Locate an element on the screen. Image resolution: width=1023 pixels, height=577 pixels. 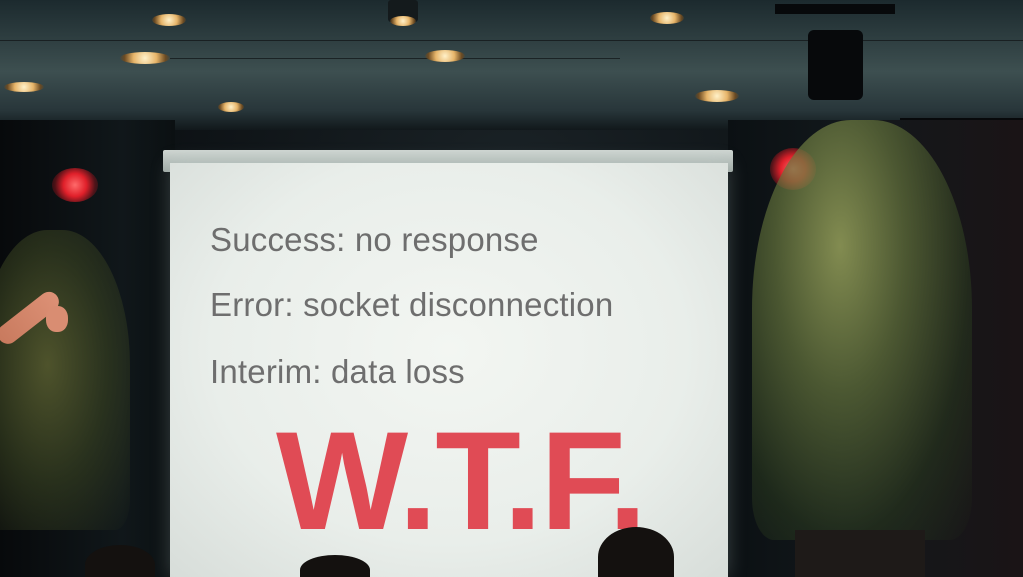
lighting-rig is located at coordinates (835, 9).